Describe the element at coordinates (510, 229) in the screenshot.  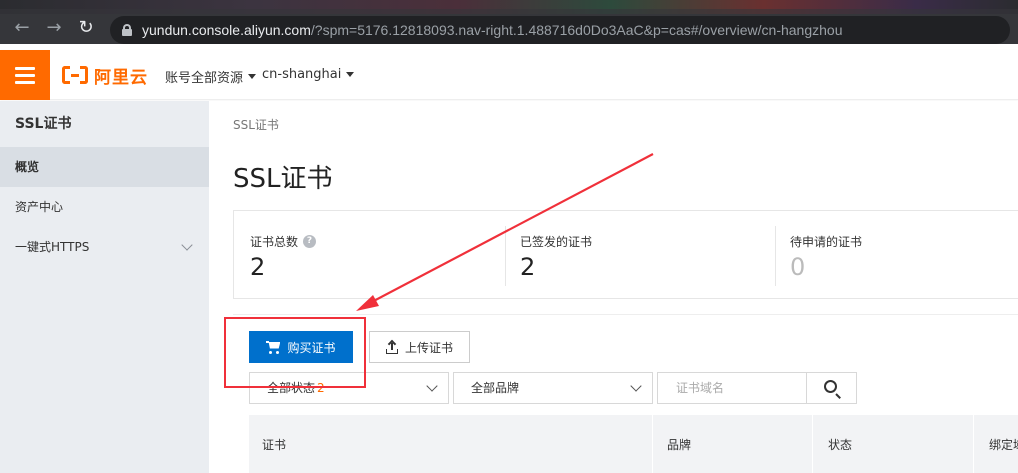
I see `arrow-line` at that location.